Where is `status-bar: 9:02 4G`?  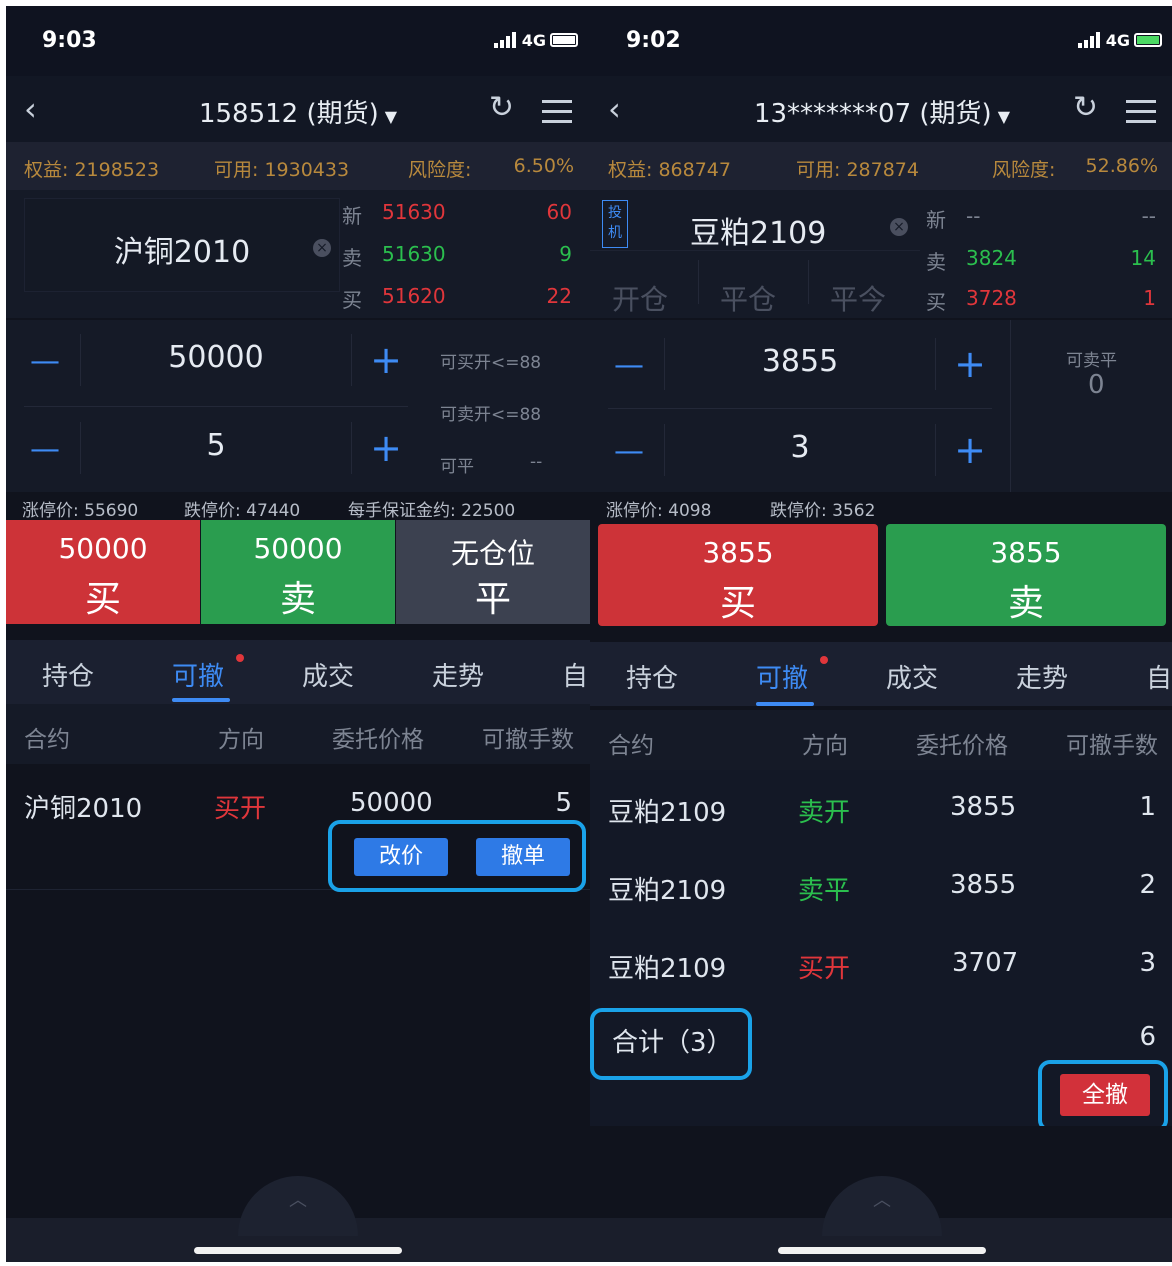 status-bar: 9:02 4G is located at coordinates (881, 41).